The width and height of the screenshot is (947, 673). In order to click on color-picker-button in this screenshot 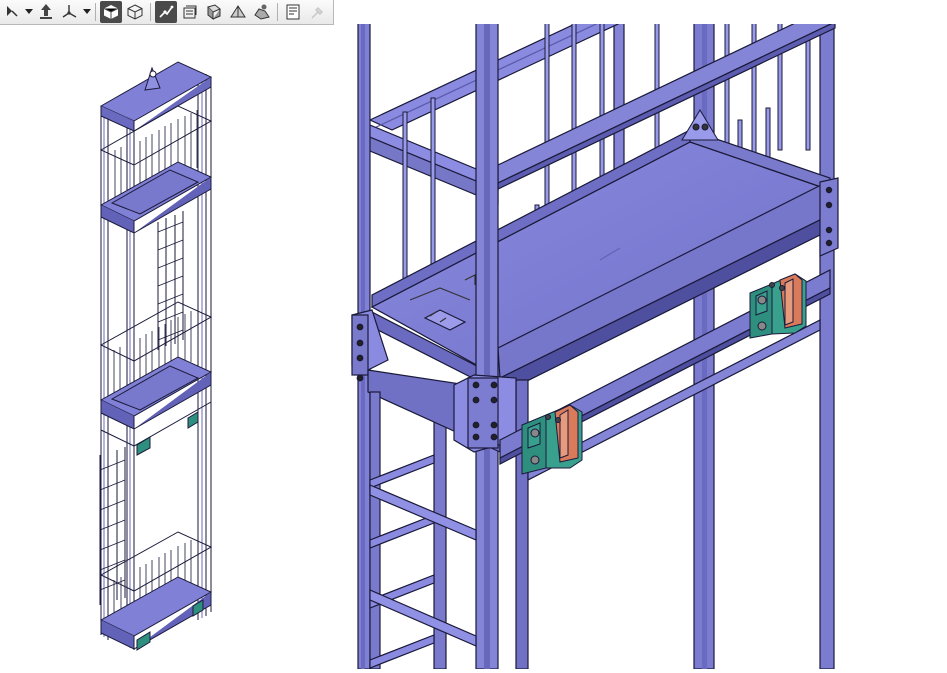, I will do `click(317, 12)`.